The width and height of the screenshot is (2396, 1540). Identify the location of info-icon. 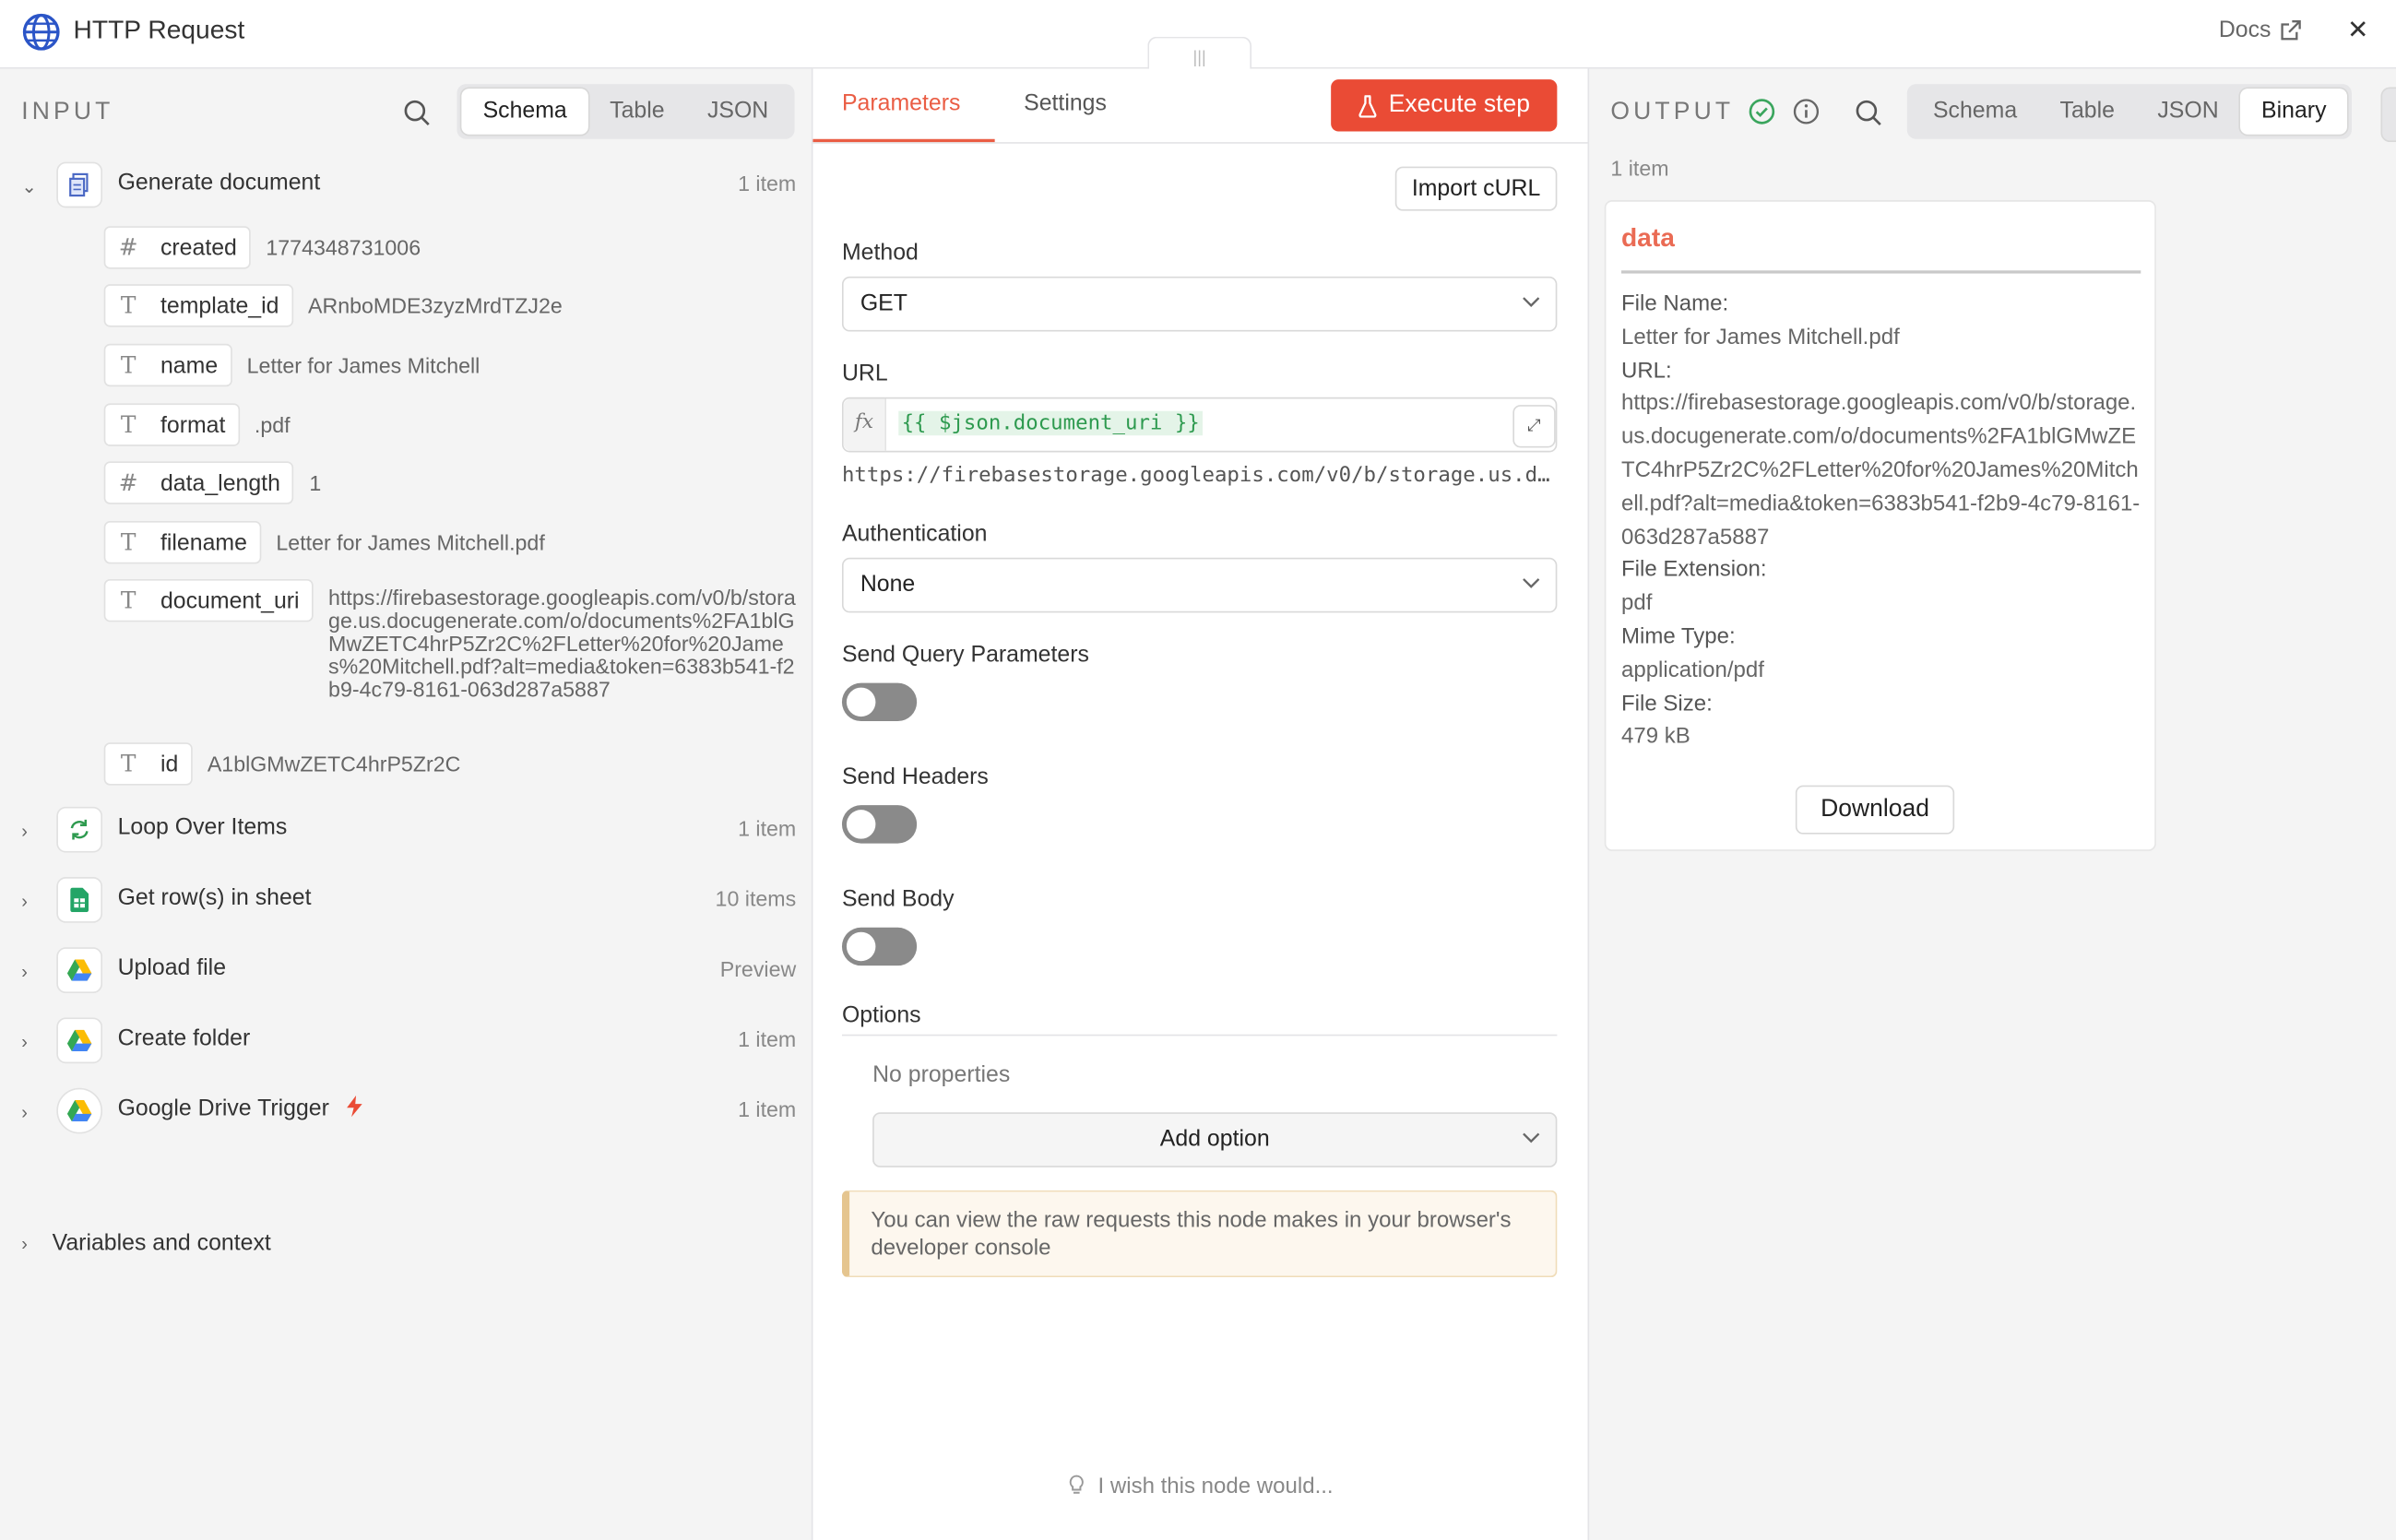
(1807, 112).